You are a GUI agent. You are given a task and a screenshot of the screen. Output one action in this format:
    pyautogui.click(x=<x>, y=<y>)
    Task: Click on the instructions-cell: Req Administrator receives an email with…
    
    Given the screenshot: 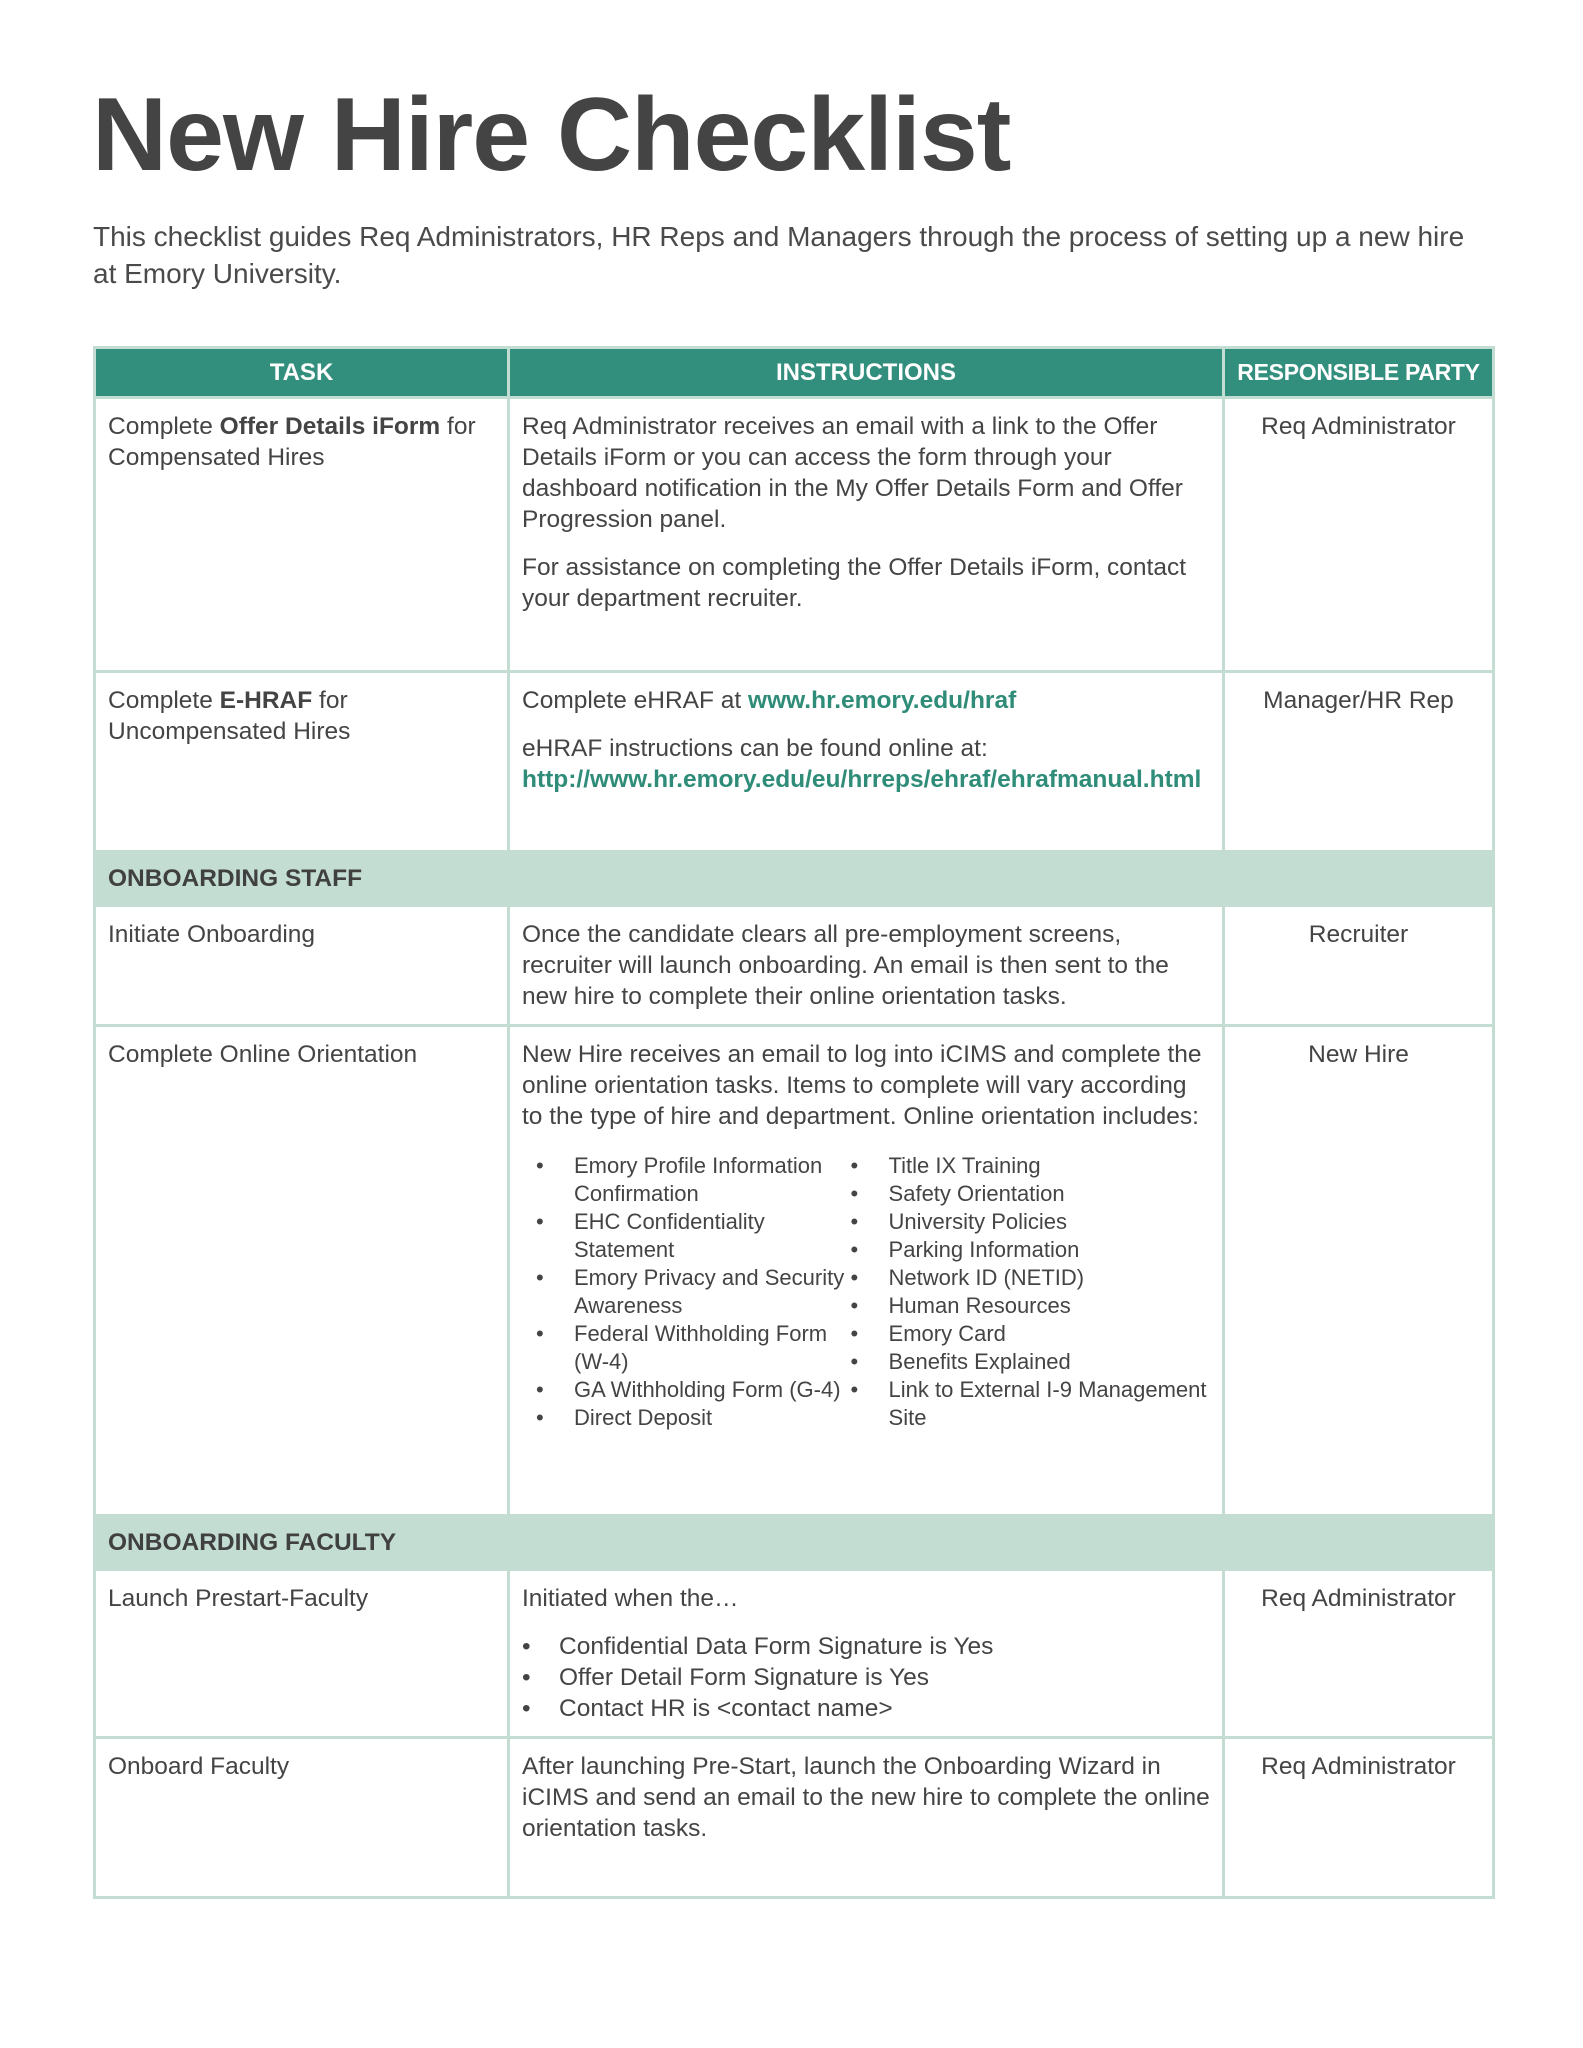 What is the action you would take?
    pyautogui.click(x=866, y=534)
    